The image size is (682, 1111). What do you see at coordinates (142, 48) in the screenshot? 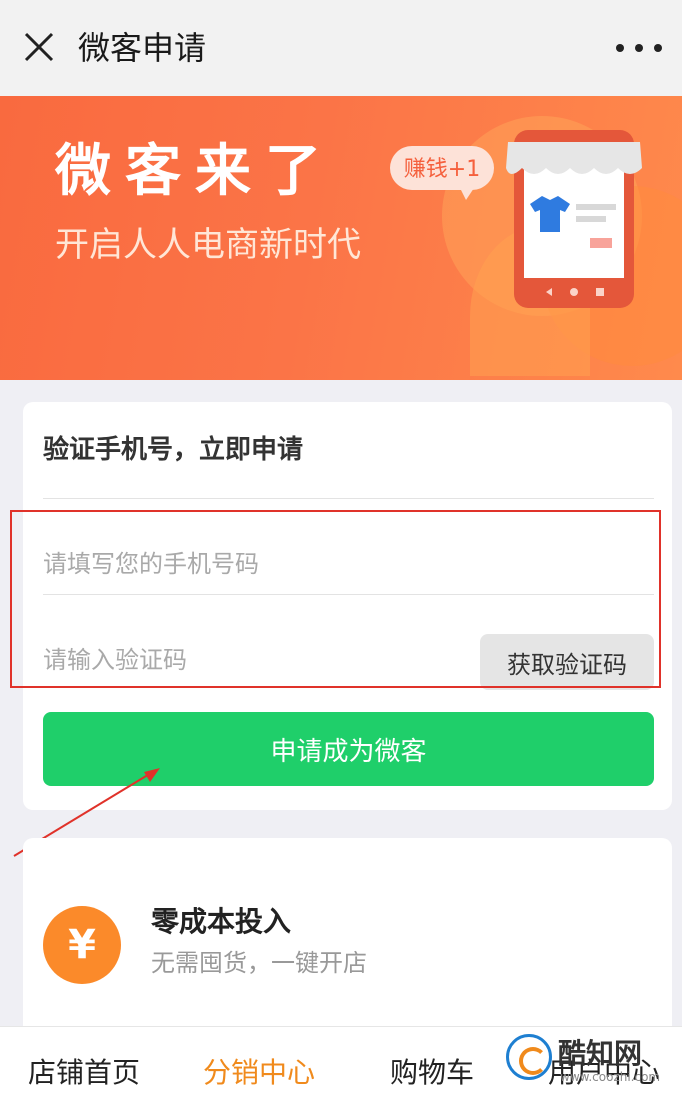
I see `page-title: 微客申请` at bounding box center [142, 48].